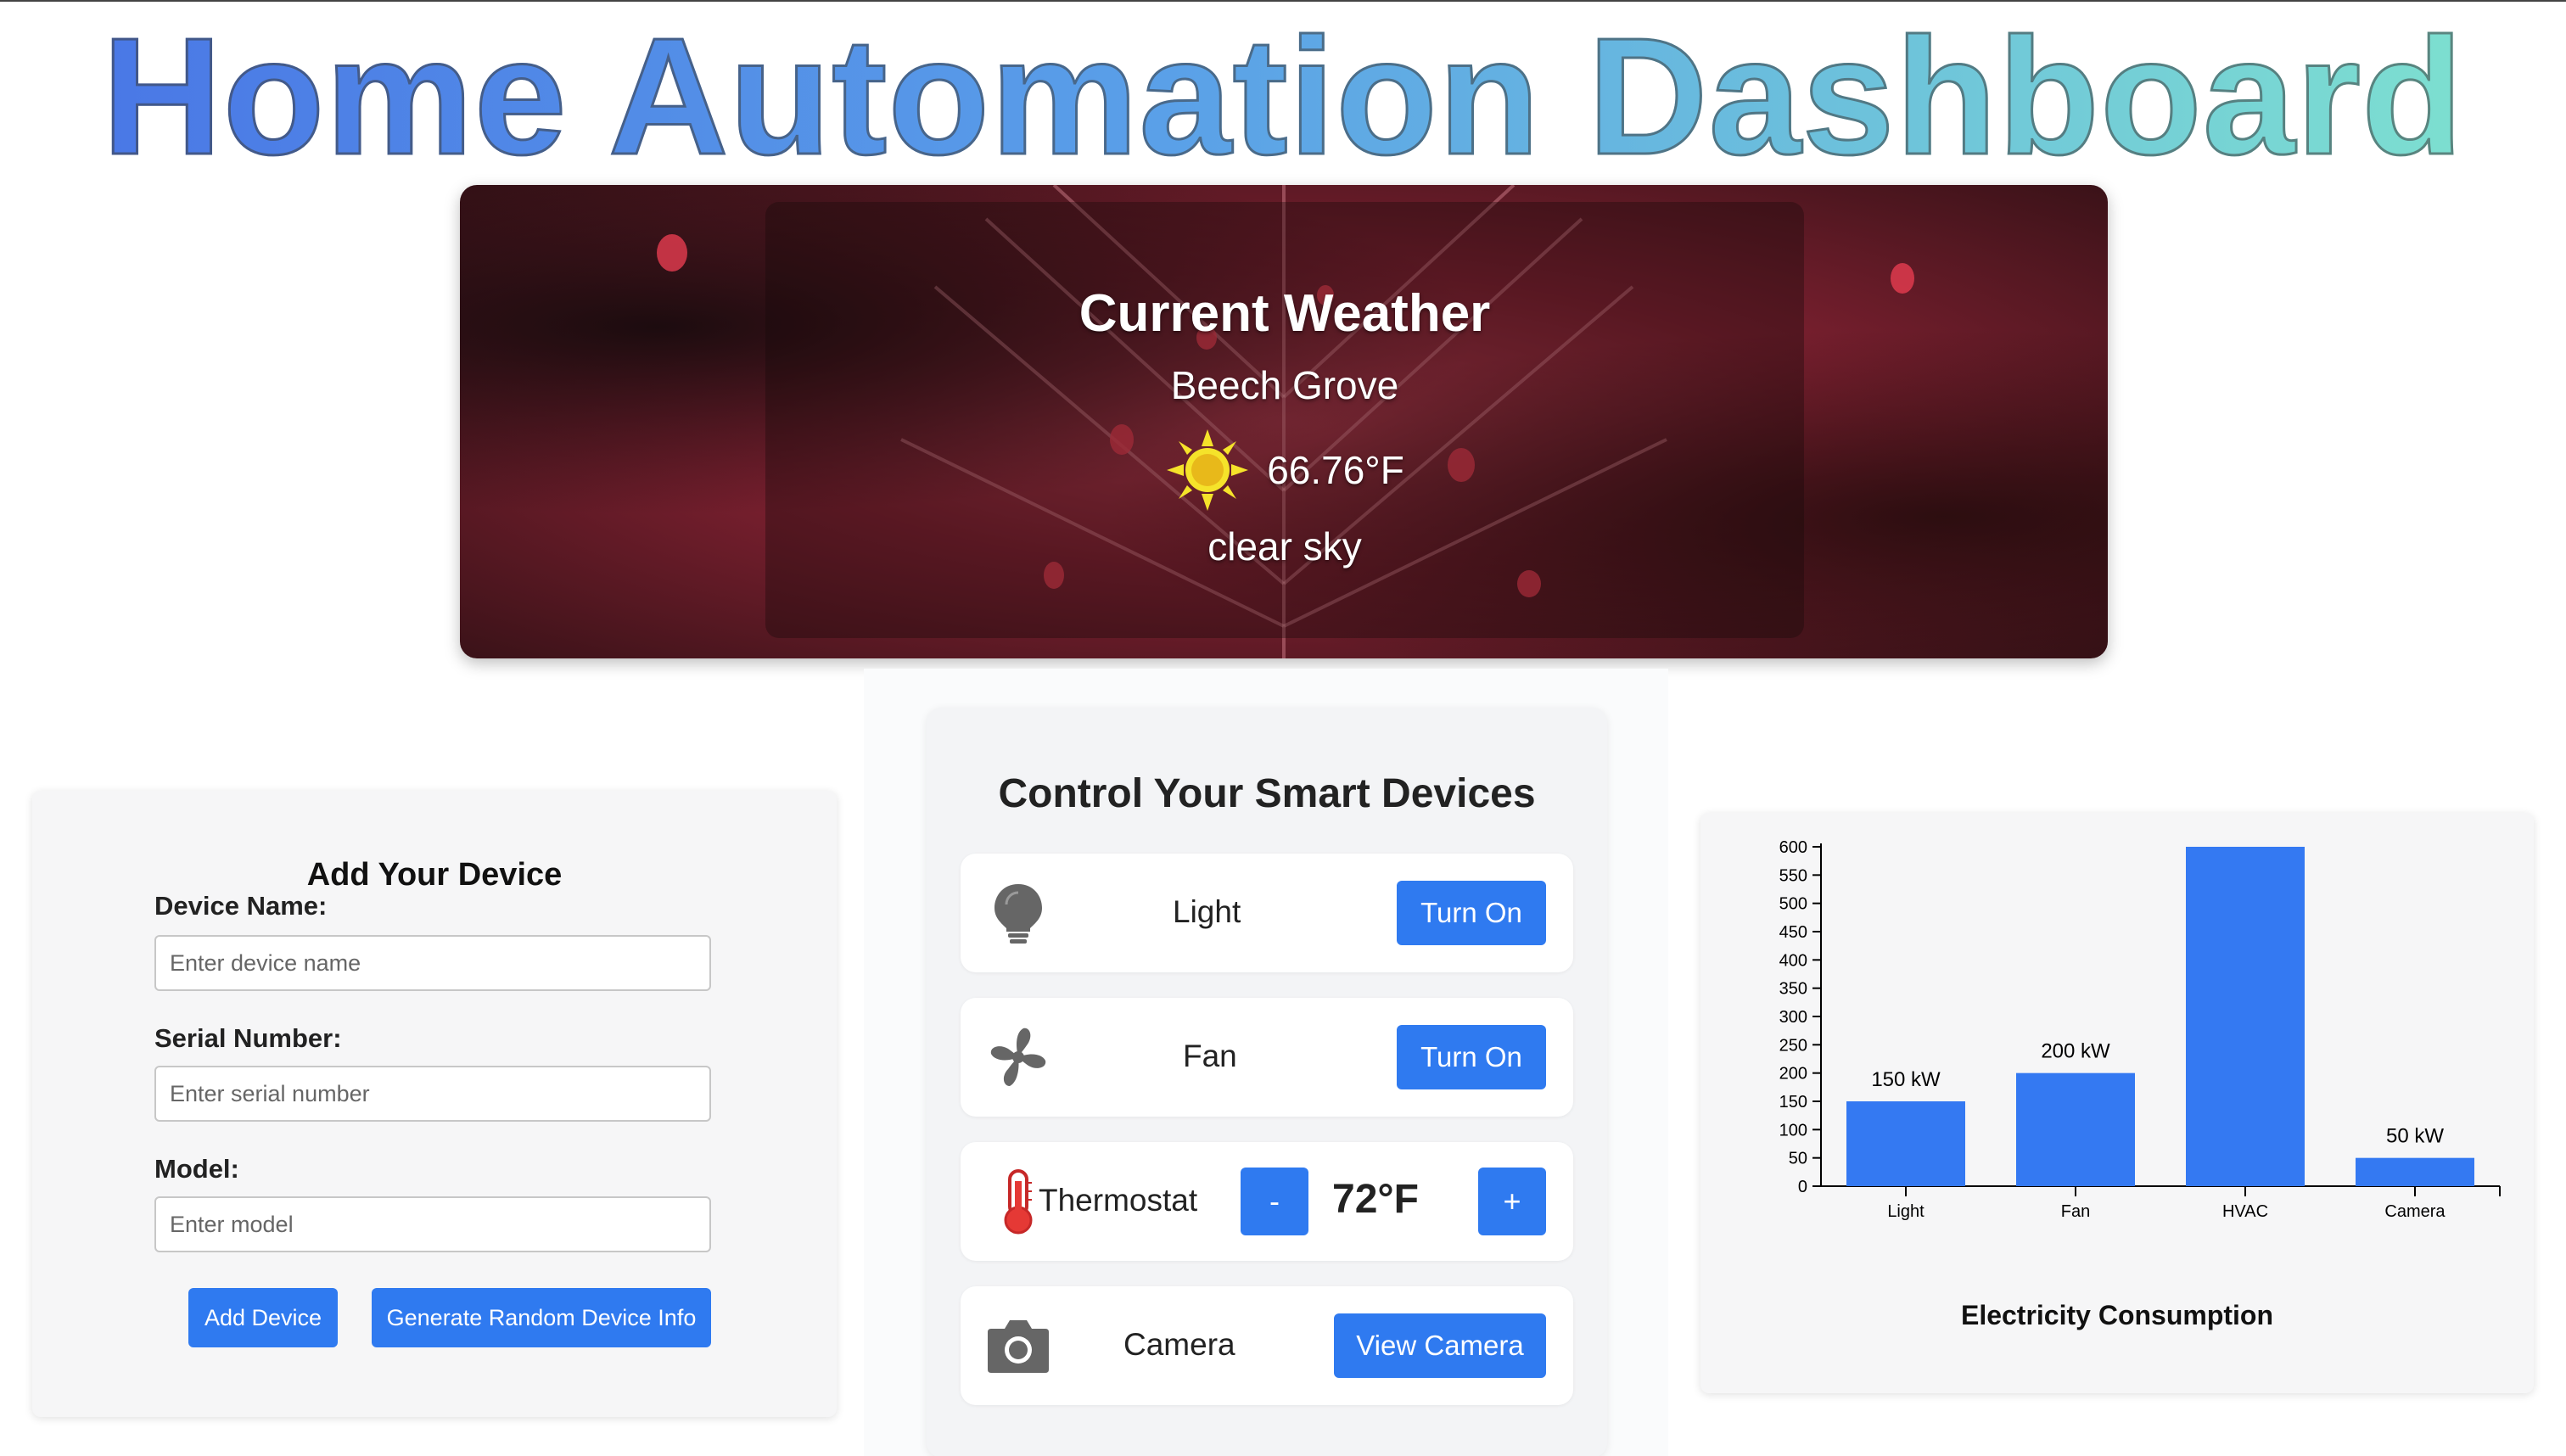 This screenshot has height=1456, width=2566. Describe the element at coordinates (1284, 546) in the screenshot. I see `weather-description: clear sky` at that location.